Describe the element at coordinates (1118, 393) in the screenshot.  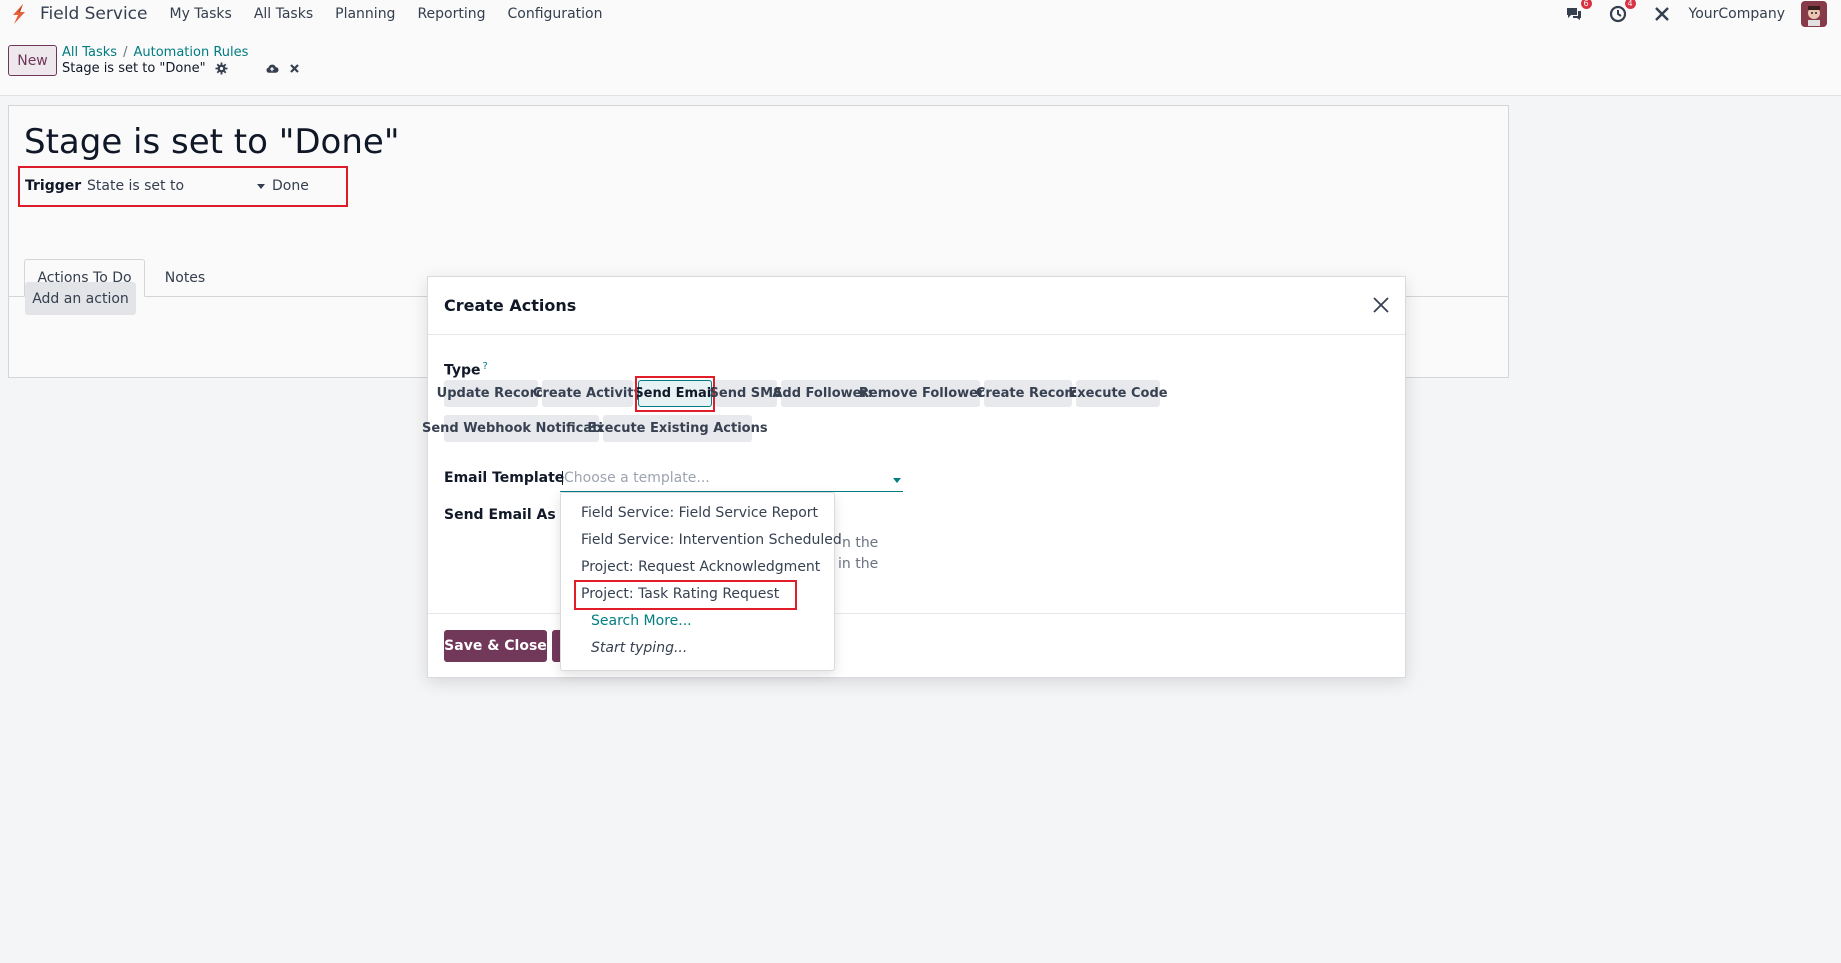
I see `type-execute-code: Execute Code` at that location.